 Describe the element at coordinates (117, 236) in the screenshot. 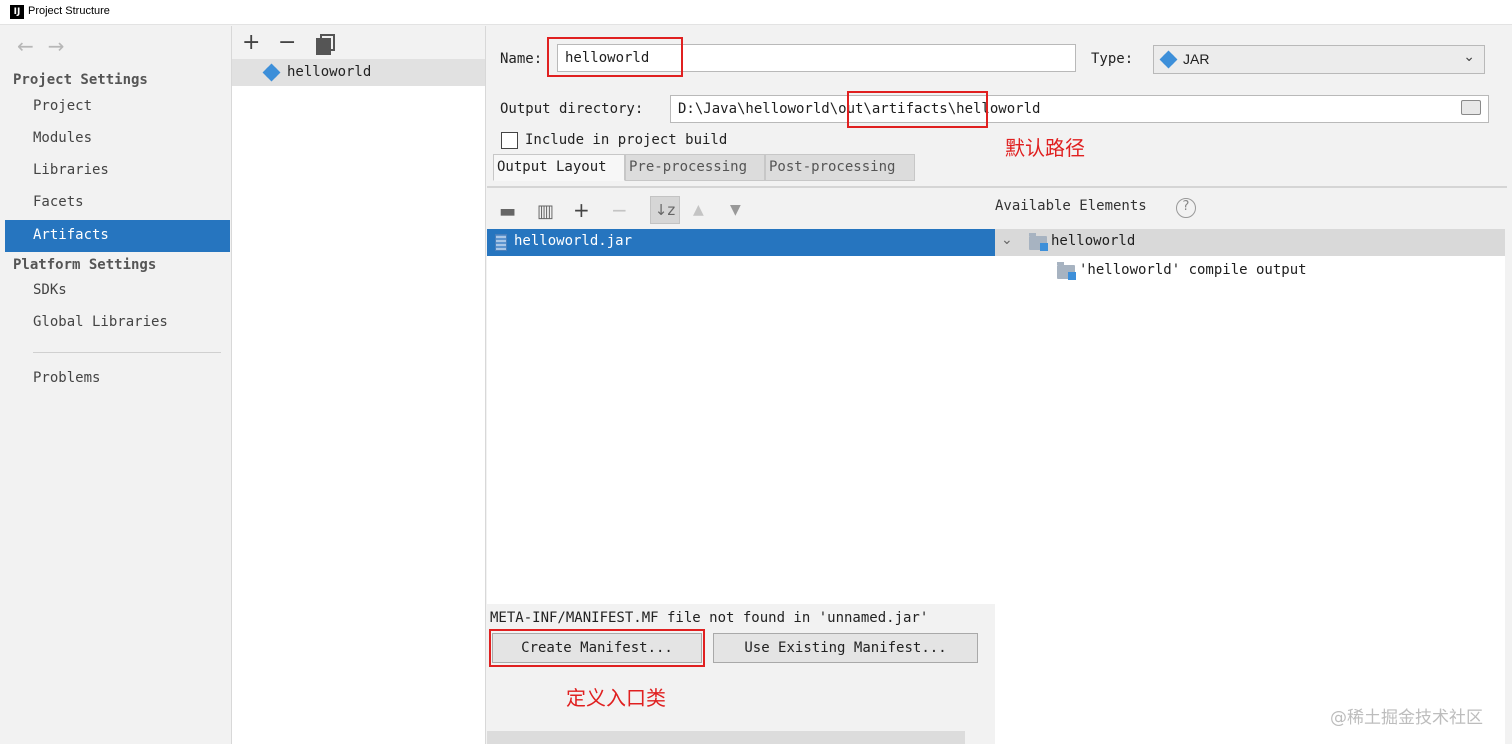

I see `nav-item-artifacts: Artifacts` at that location.